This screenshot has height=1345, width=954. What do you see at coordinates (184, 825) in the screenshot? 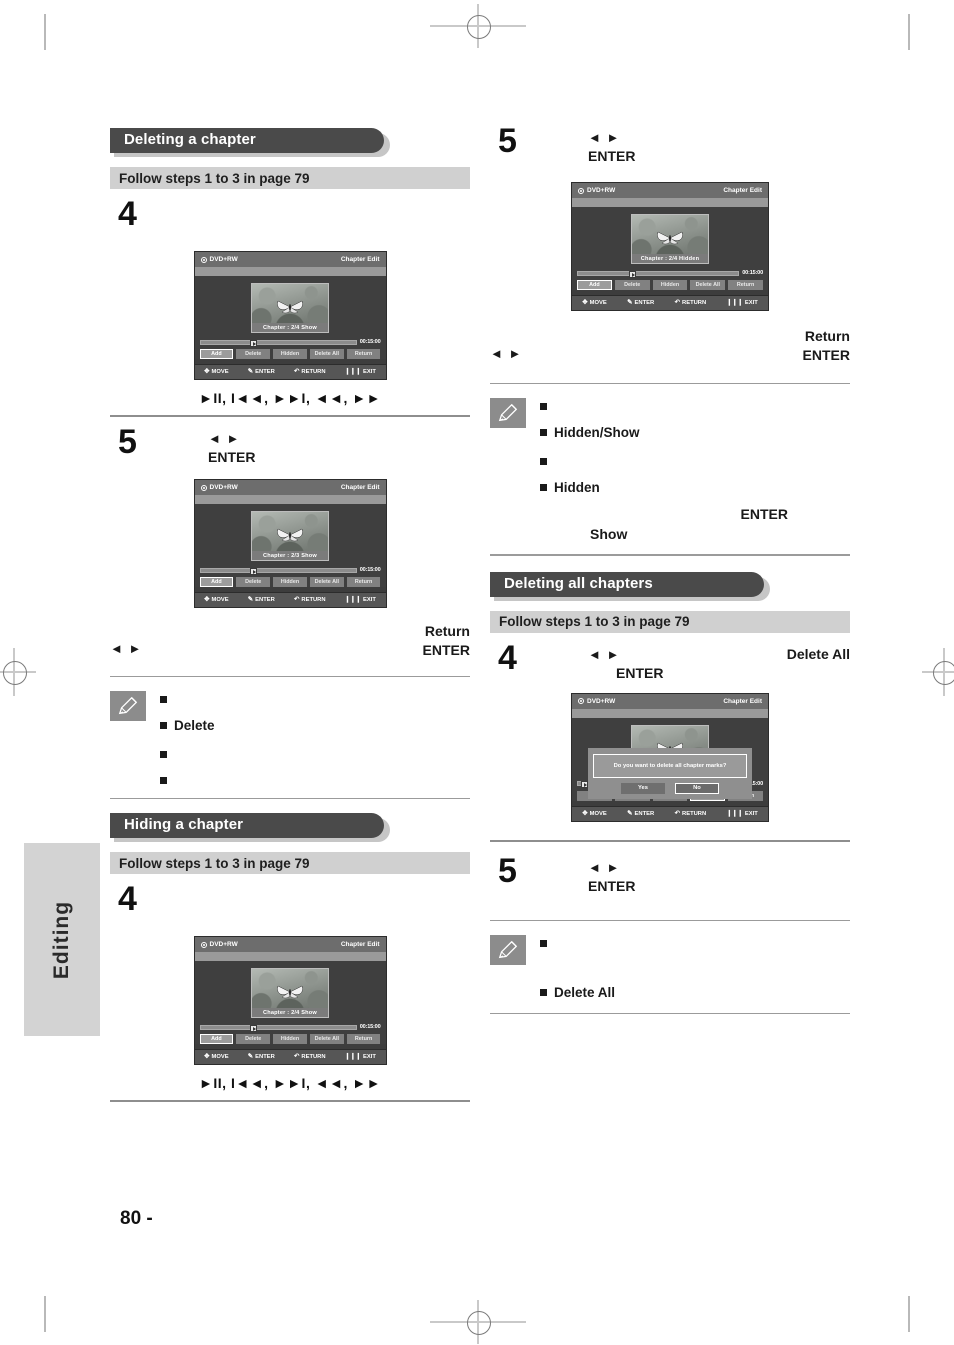
I see `section-title-text: Hiding a chapter` at bounding box center [184, 825].